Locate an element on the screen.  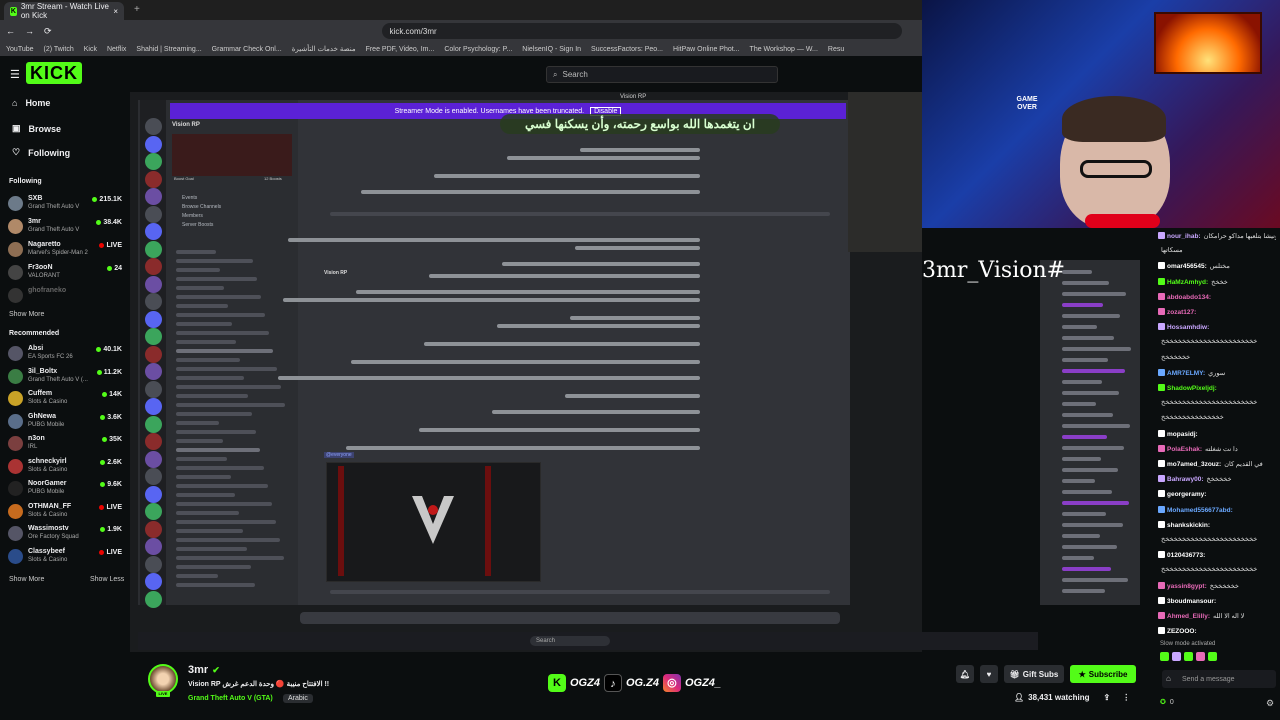
tab-close-icon: × is located at coordinates (115, 11).